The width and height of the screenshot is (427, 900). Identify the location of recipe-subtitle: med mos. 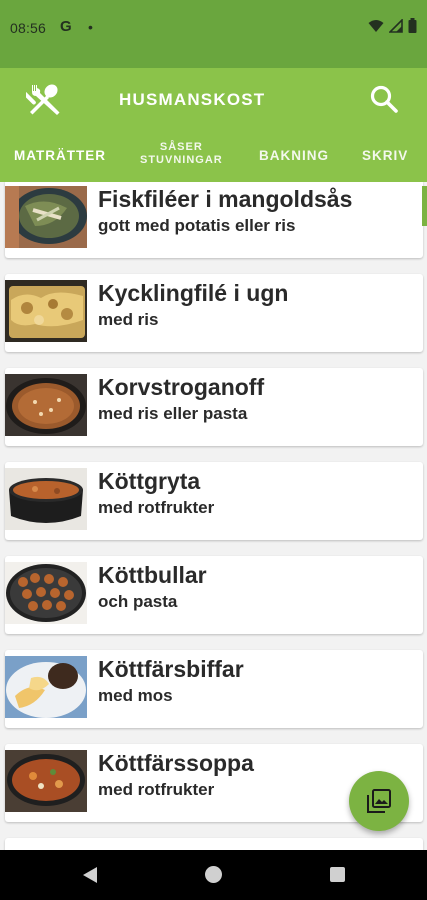
(135, 695).